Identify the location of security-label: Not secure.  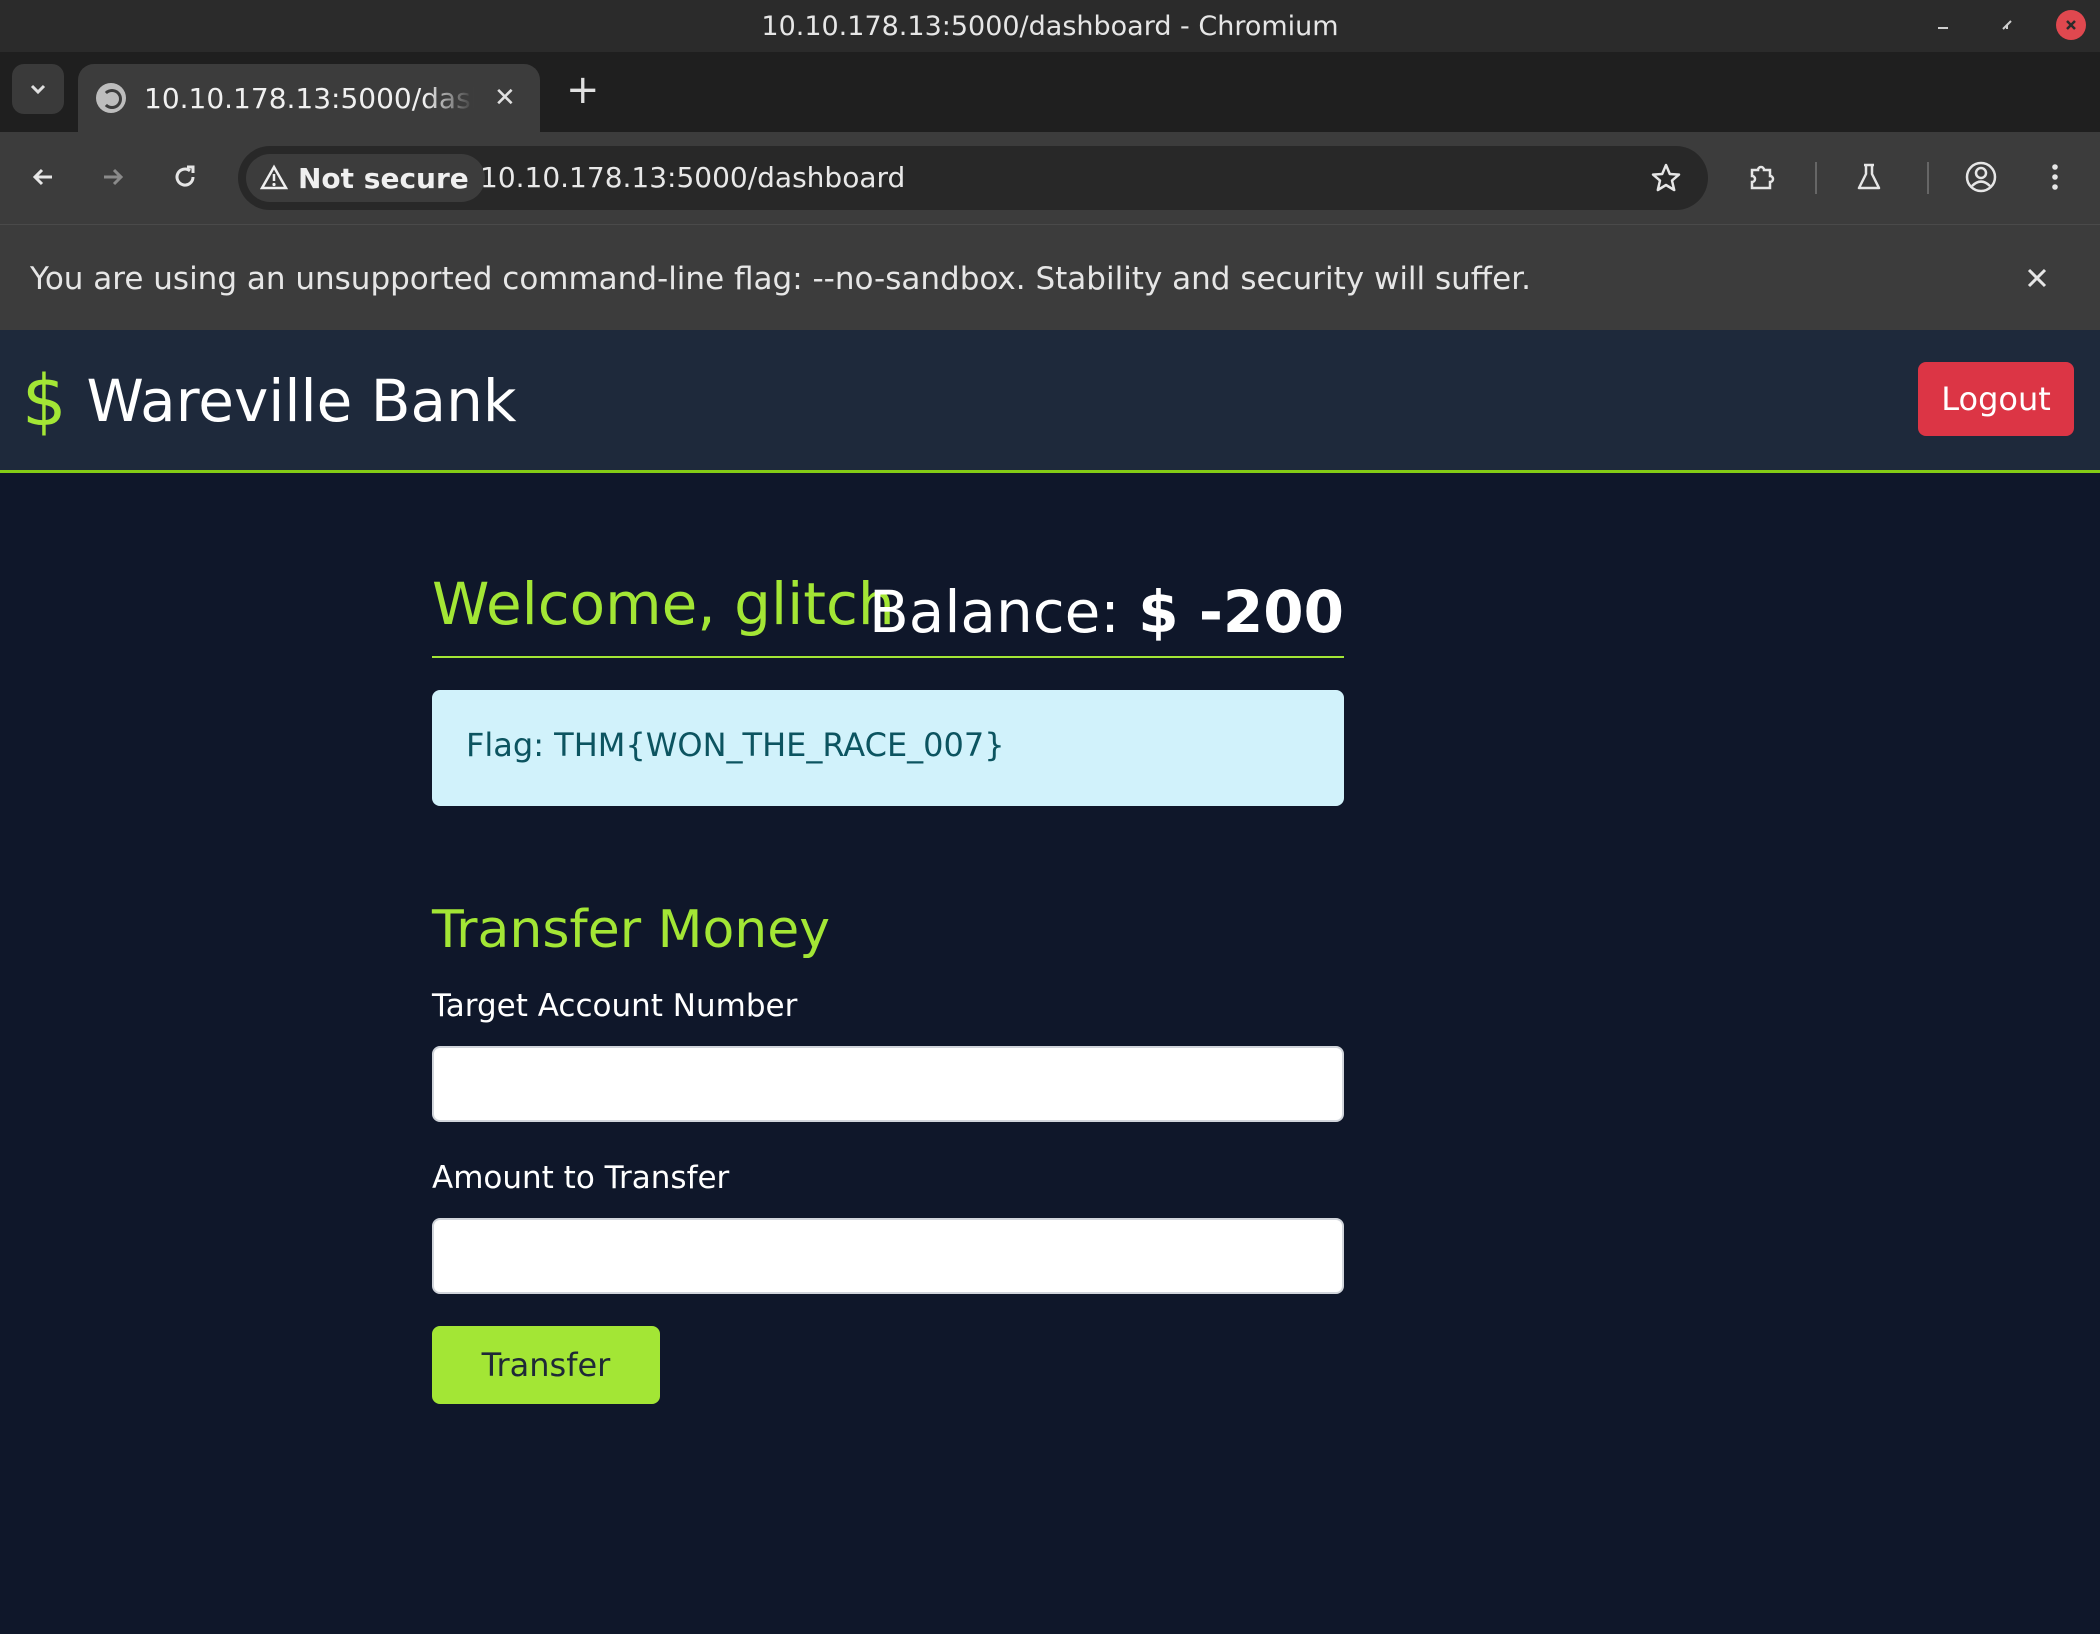
(383, 178).